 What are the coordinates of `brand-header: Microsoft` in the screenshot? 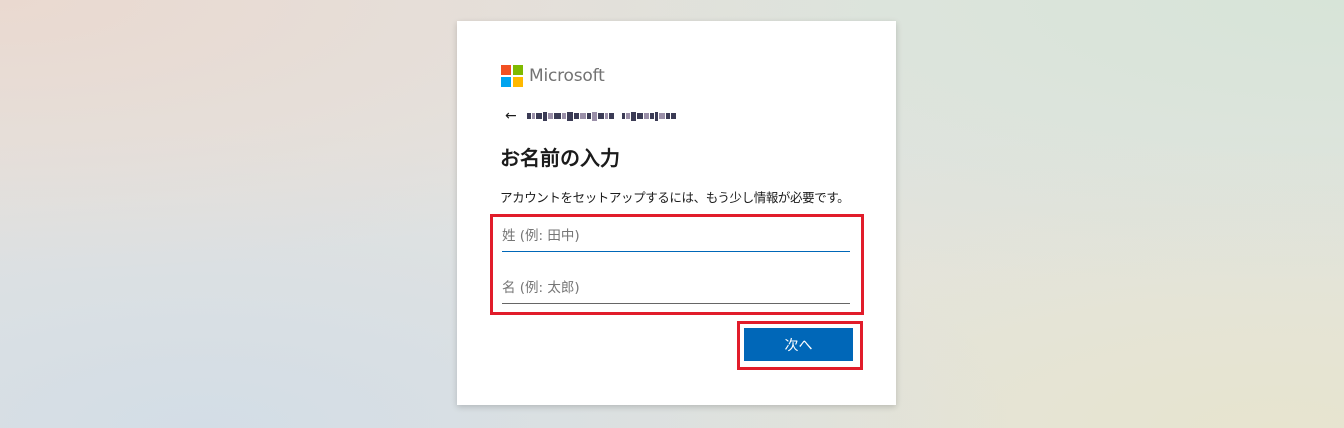 It's located at (553, 76).